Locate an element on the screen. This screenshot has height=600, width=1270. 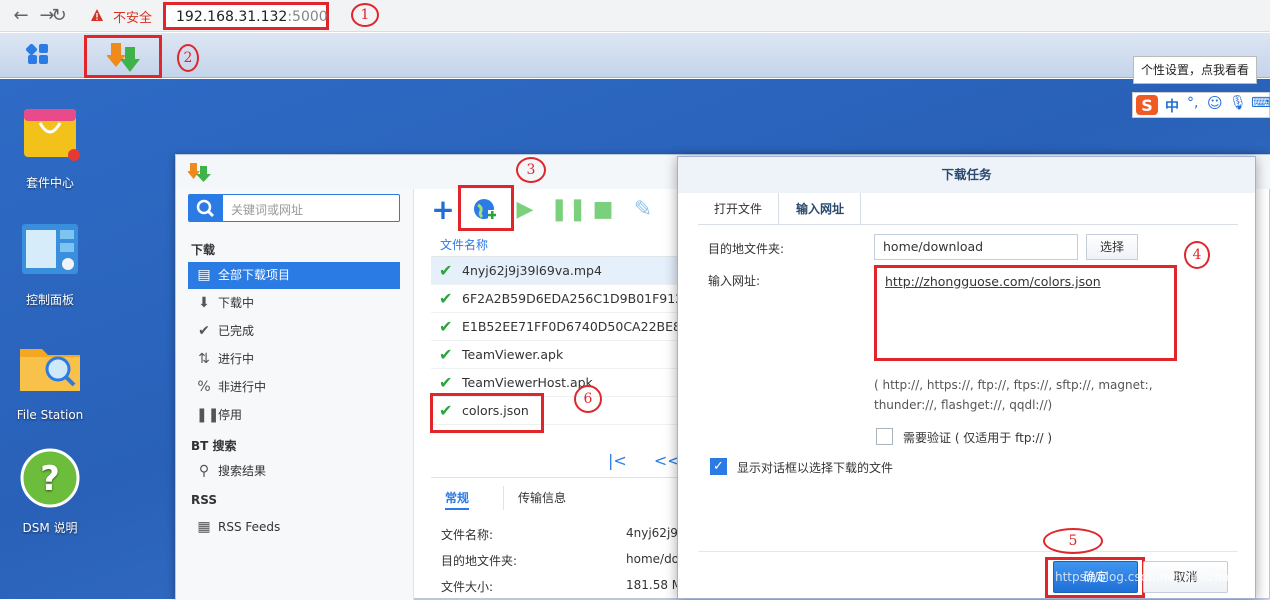
sidebar-item-label: 已完成 is located at coordinates (236, 331).